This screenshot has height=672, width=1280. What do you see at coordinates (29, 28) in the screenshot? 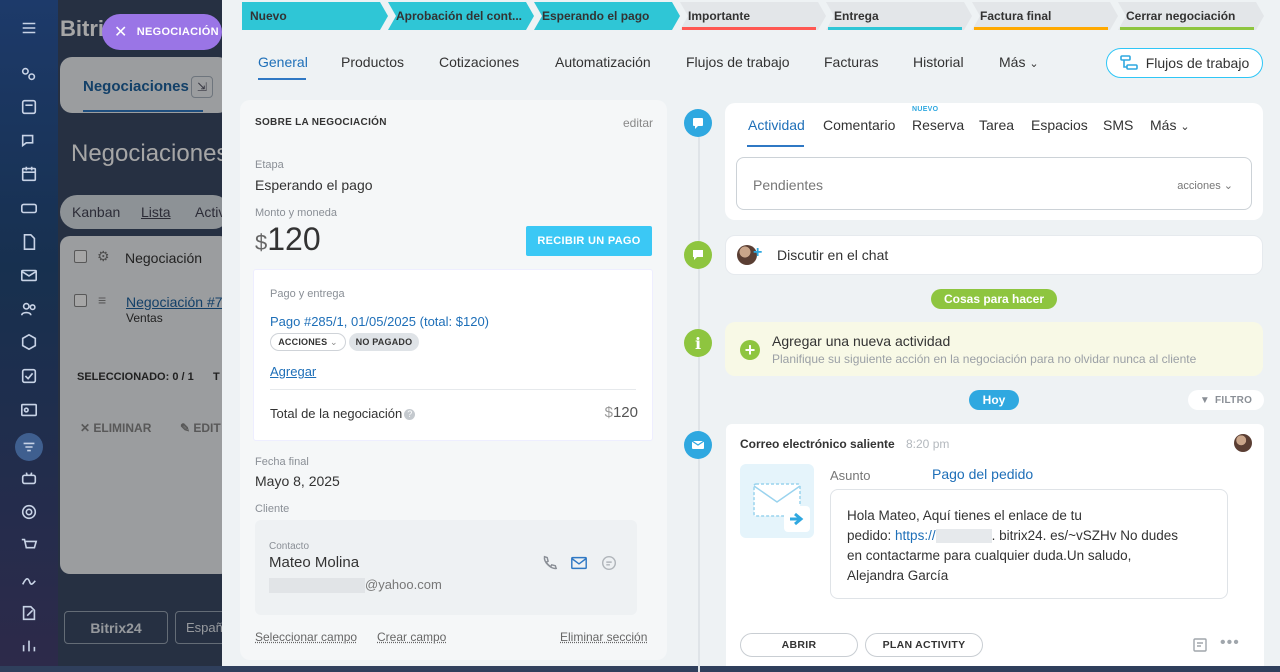
I see `menu-icon` at bounding box center [29, 28].